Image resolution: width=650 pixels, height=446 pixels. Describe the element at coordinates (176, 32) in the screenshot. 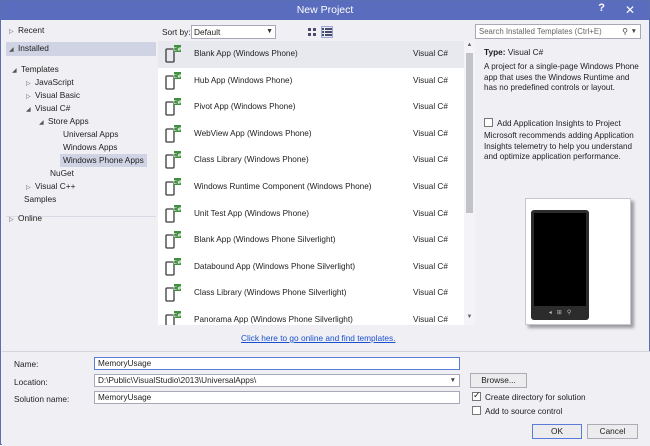

I see `sort-label: Sort by:` at that location.